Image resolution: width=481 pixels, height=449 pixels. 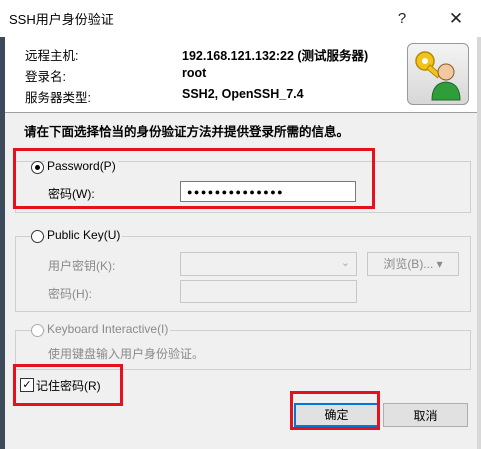 What do you see at coordinates (45, 77) in the screenshot?
I see `user-label: 登录名:` at bounding box center [45, 77].